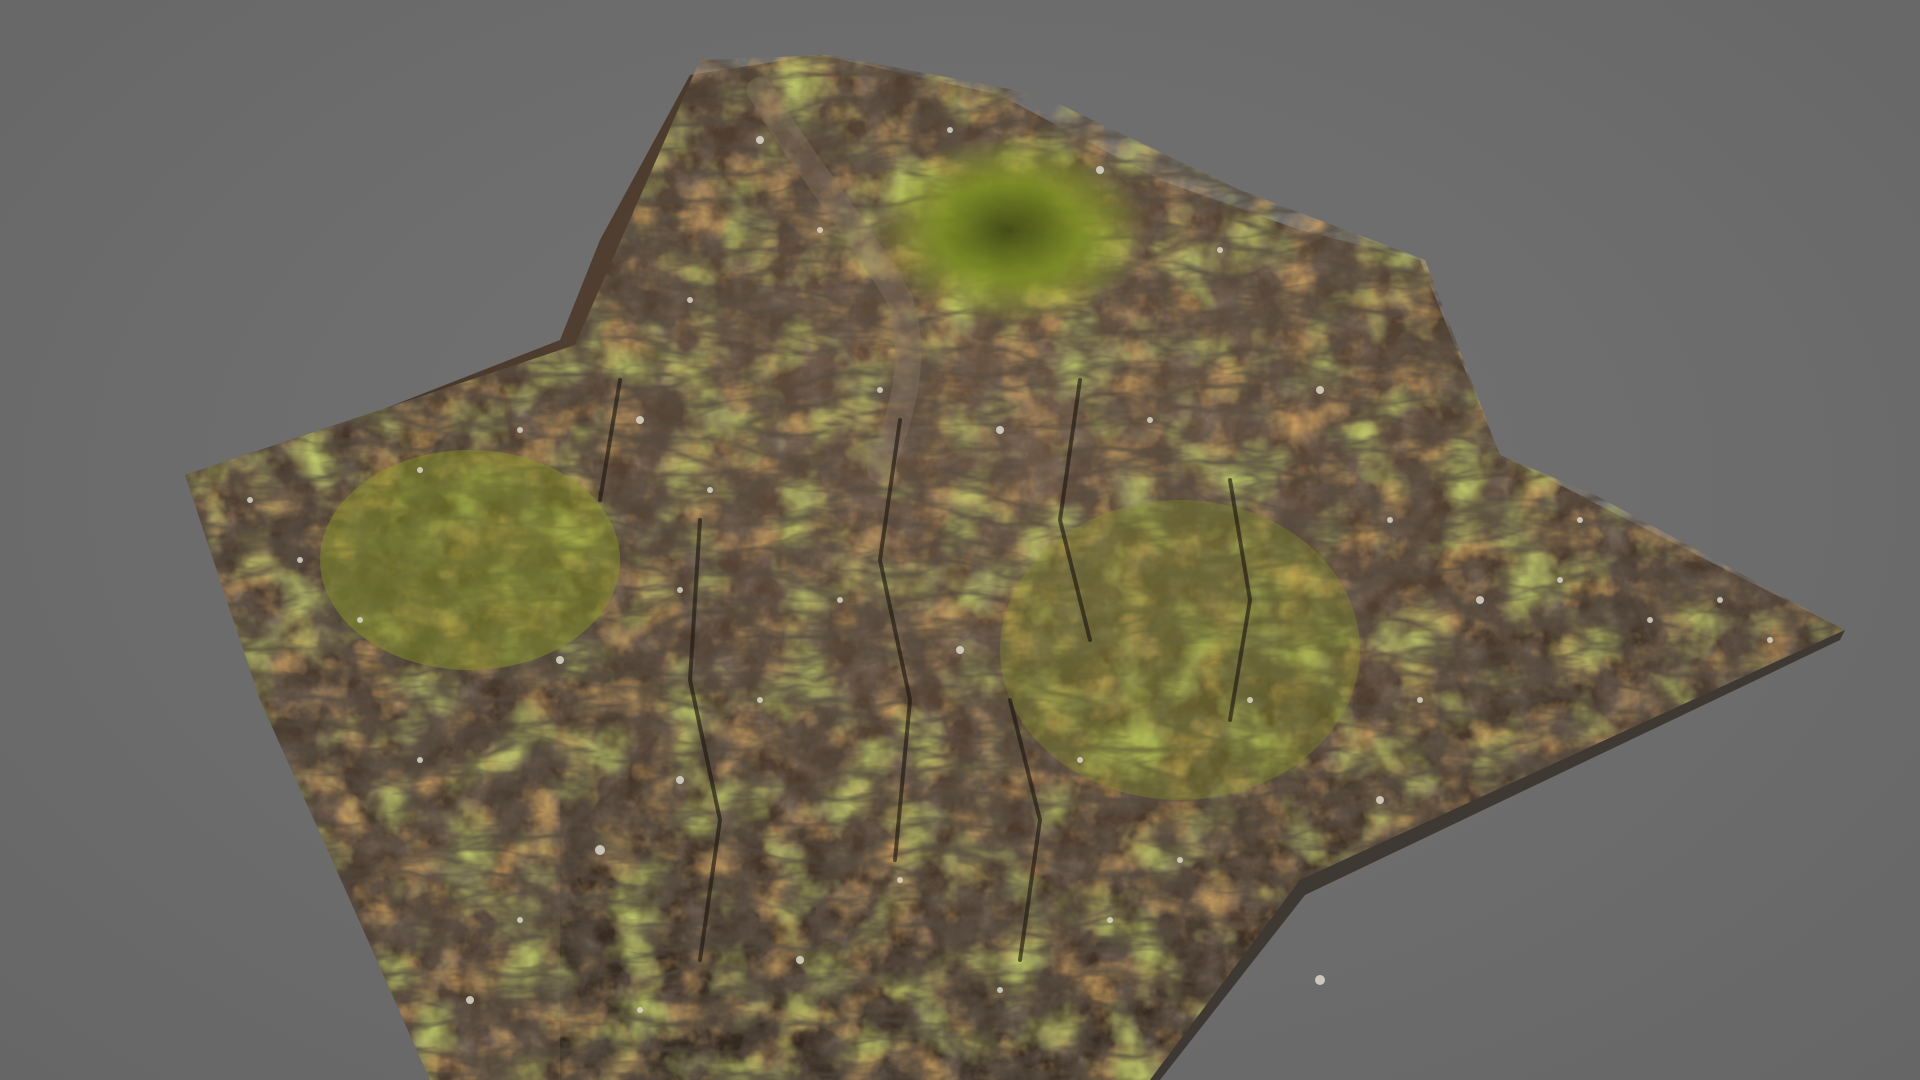  Describe the element at coordinates (470, 560) in the screenshot. I see `moss-slope-left` at that location.